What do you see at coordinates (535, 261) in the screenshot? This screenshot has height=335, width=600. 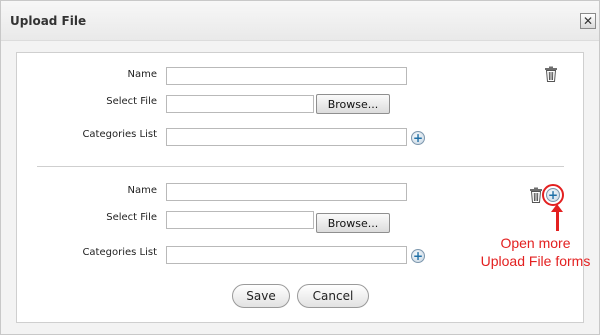 I see `annotation-line-2: Upload File forms` at bounding box center [535, 261].